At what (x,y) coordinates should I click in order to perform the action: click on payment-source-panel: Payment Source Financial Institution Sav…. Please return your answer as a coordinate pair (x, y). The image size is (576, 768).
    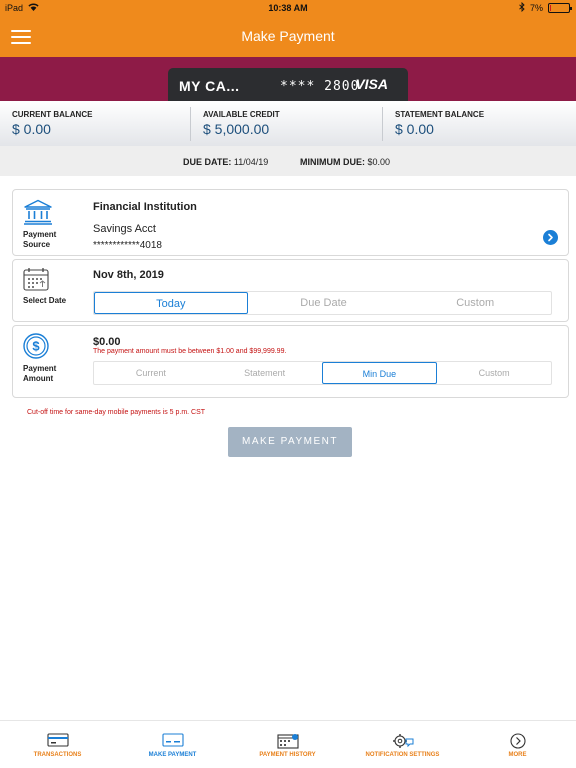
    Looking at the image, I should click on (290, 222).